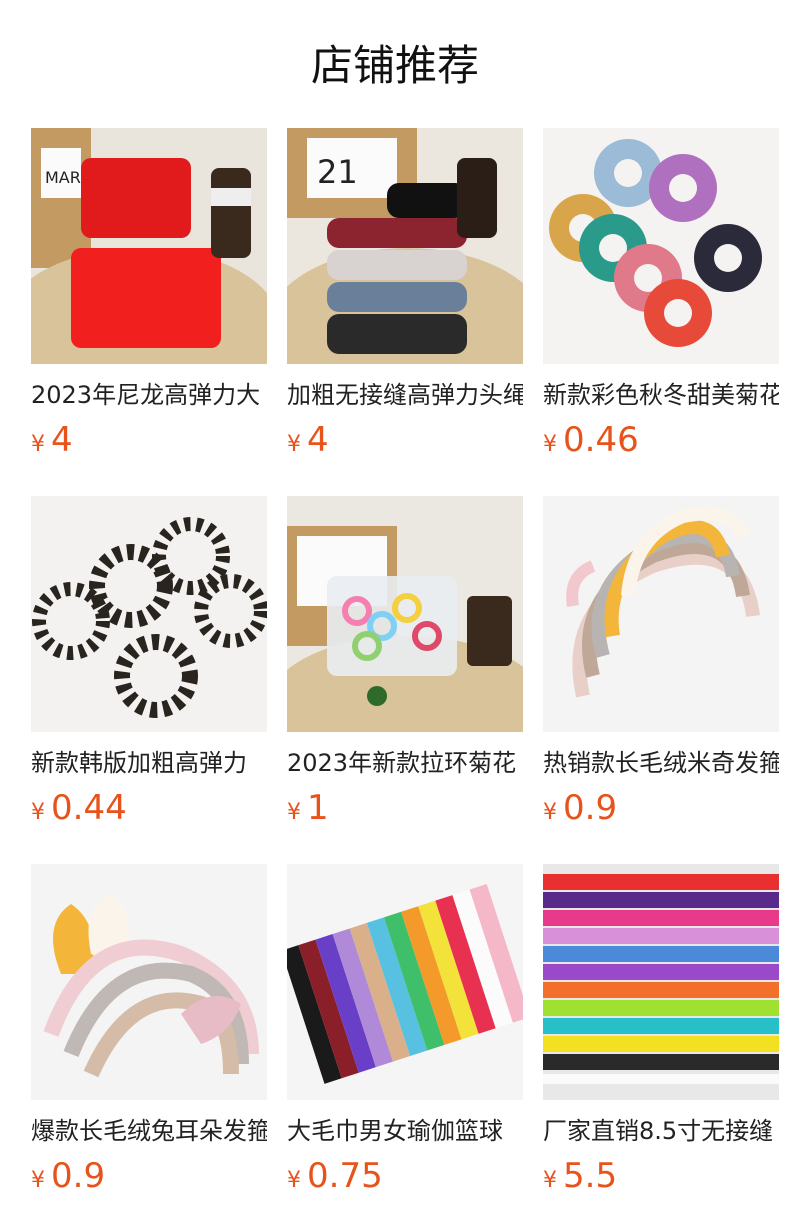  I want to click on rainbow-towel-headbands-image, so click(405, 982).